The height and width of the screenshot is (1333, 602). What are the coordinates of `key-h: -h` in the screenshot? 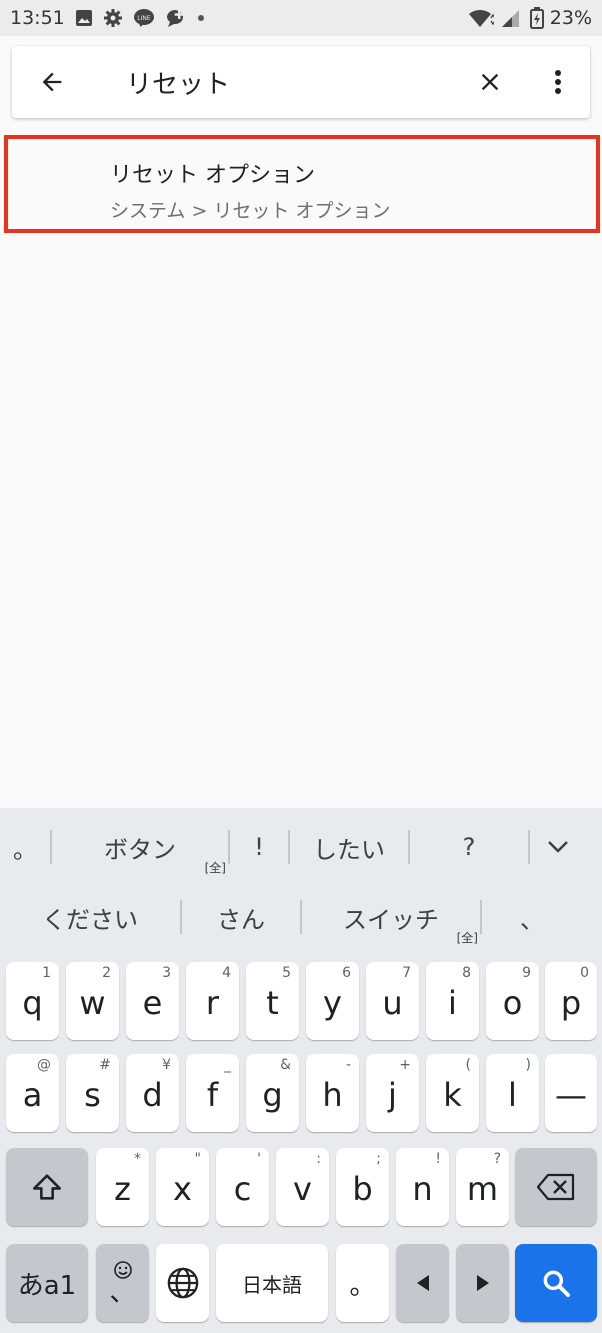 It's located at (332, 1093).